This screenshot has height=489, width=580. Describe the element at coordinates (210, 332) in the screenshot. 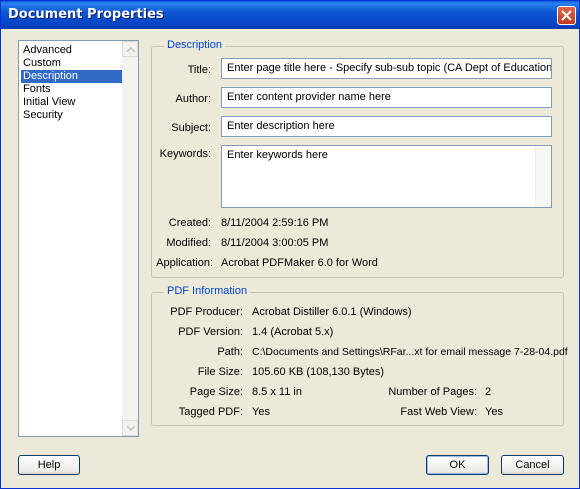

I see `pdf-version-label: PDF Version:` at that location.